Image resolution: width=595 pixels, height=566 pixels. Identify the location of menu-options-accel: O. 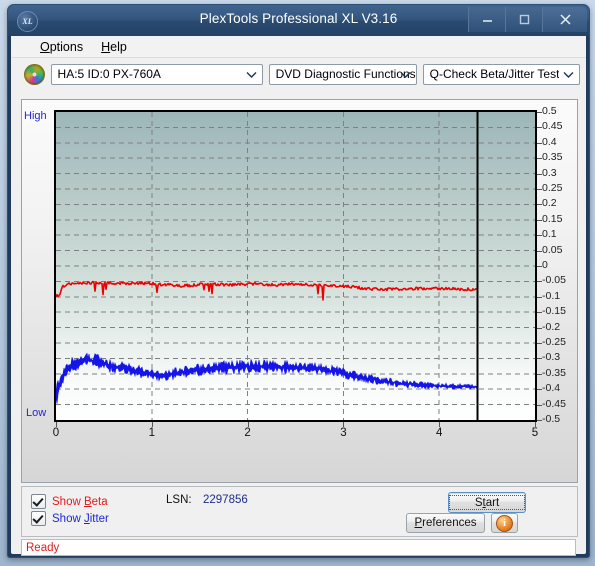
(45, 46).